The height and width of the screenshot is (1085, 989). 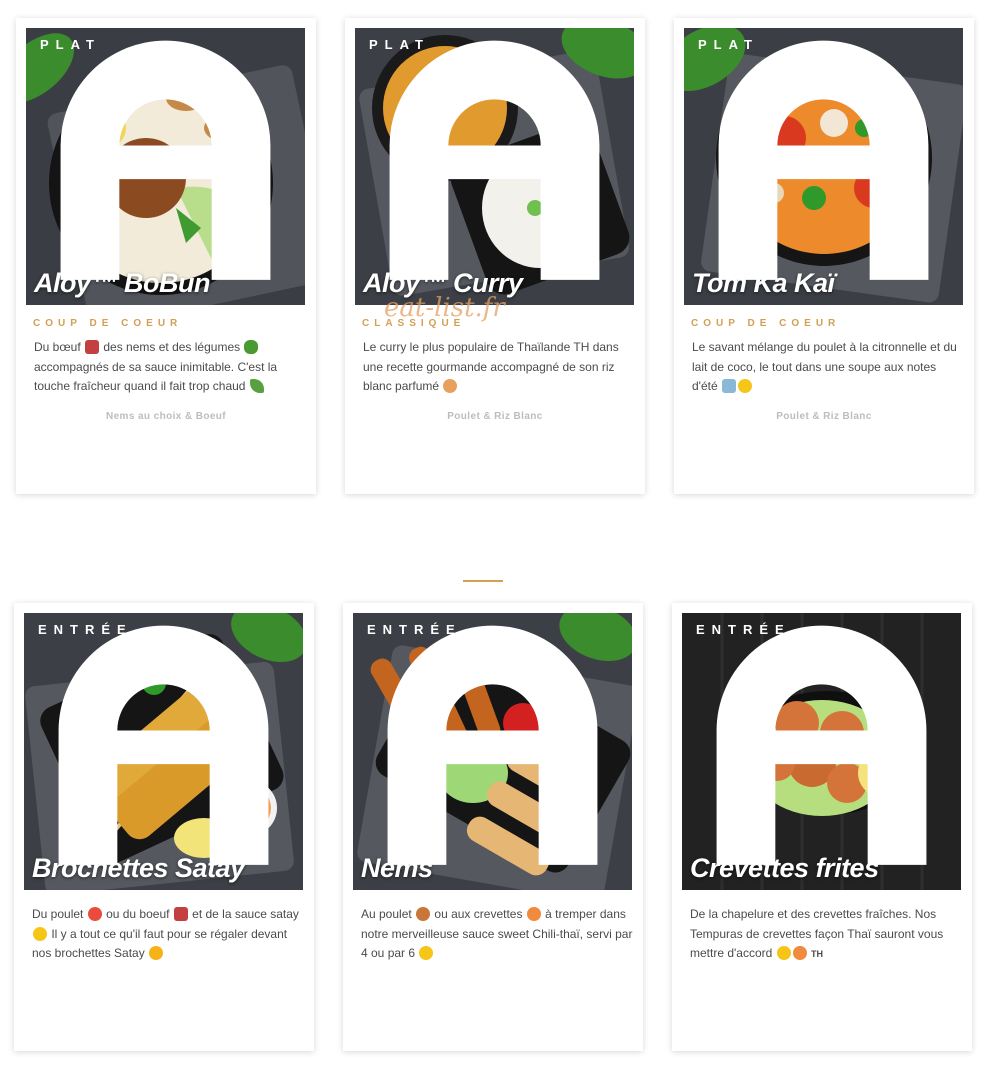 I want to click on dish-subtitle: Nems au choix & Boeuf, so click(x=166, y=416).